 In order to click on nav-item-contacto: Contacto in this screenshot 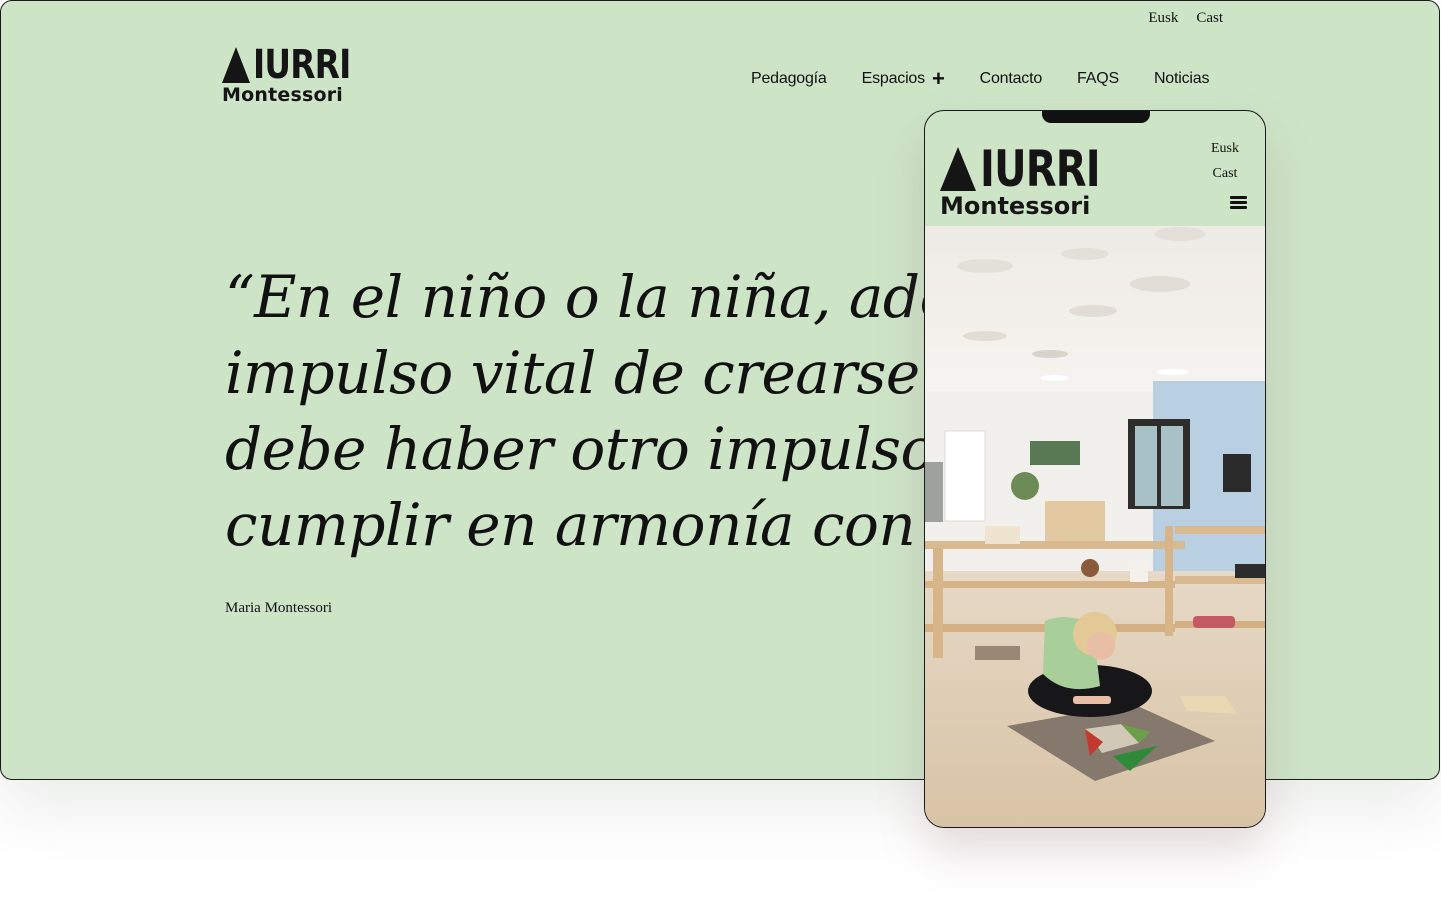, I will do `click(1011, 79)`.